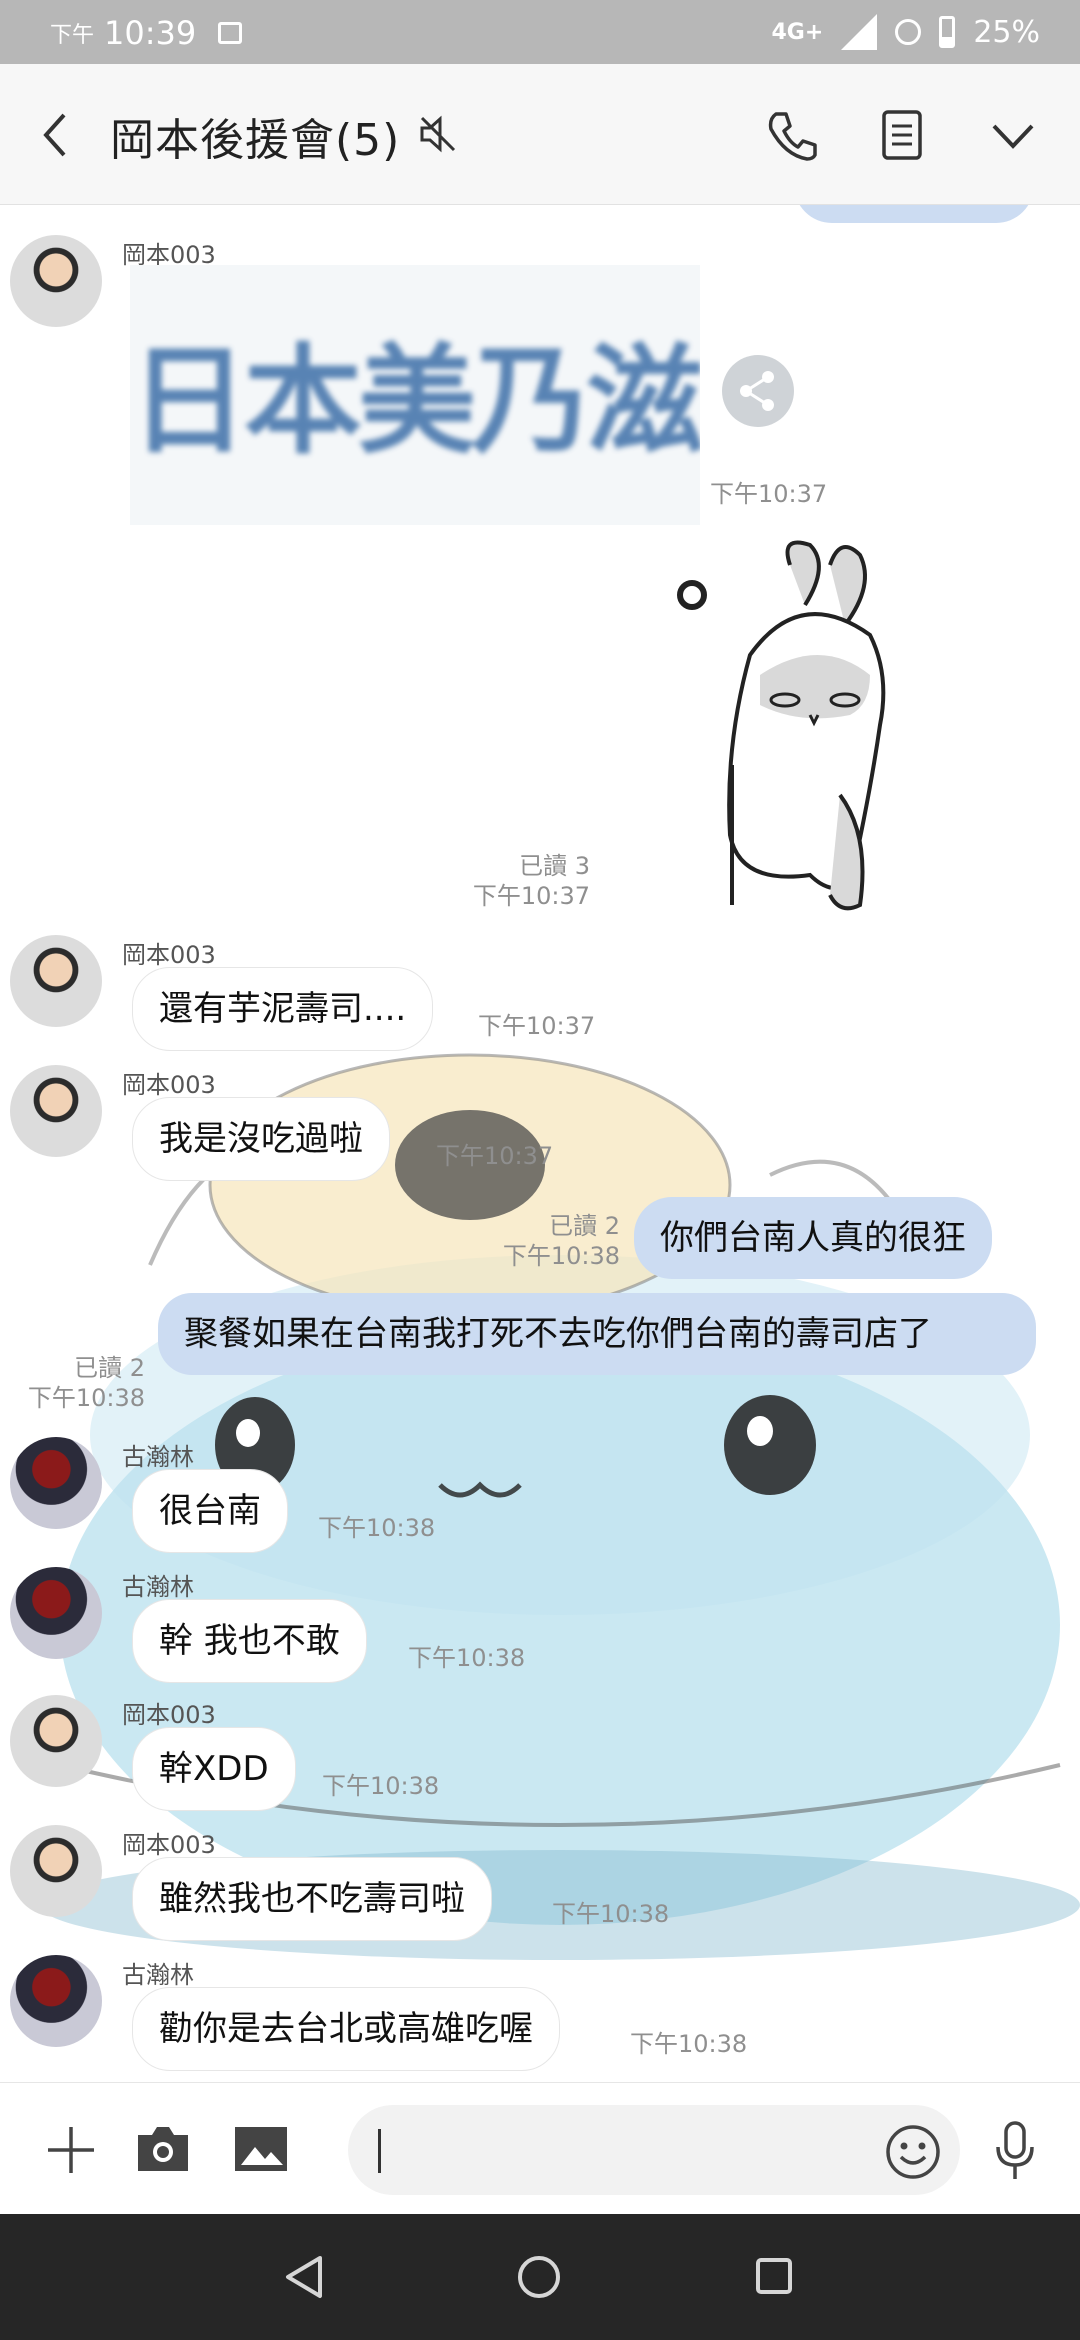 This screenshot has height=2340, width=1080. I want to click on message-input-bar, so click(540, 2148).